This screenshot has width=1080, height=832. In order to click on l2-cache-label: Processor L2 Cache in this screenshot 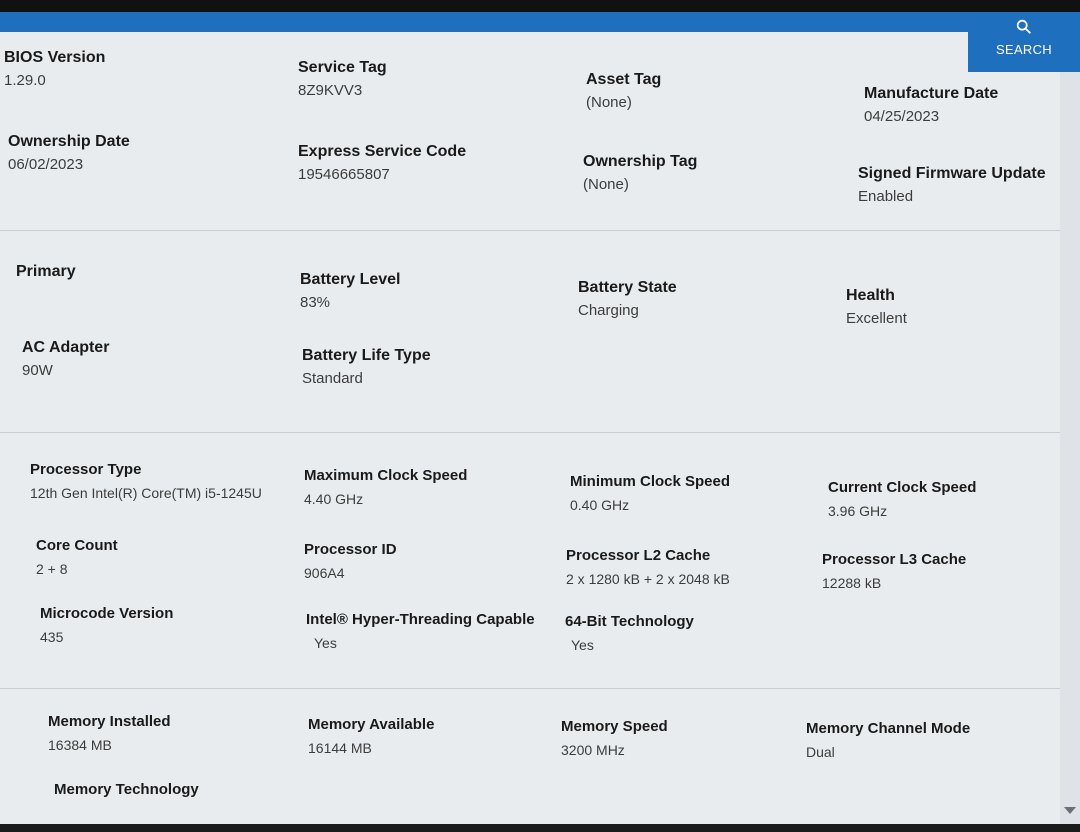, I will do `click(638, 555)`.